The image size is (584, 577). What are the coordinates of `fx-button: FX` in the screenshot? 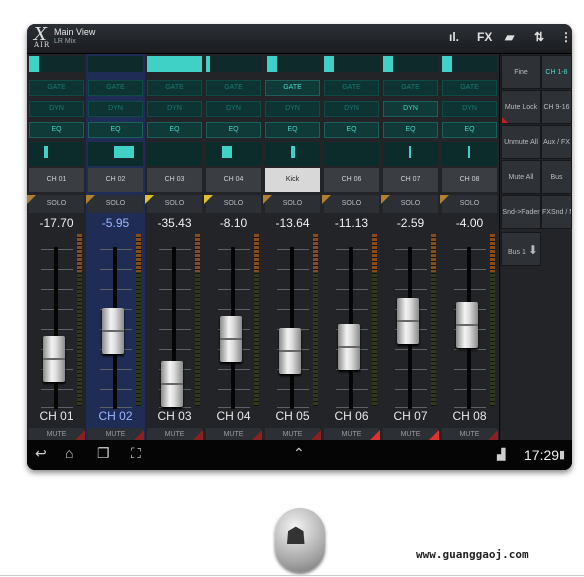 It's located at (484, 37).